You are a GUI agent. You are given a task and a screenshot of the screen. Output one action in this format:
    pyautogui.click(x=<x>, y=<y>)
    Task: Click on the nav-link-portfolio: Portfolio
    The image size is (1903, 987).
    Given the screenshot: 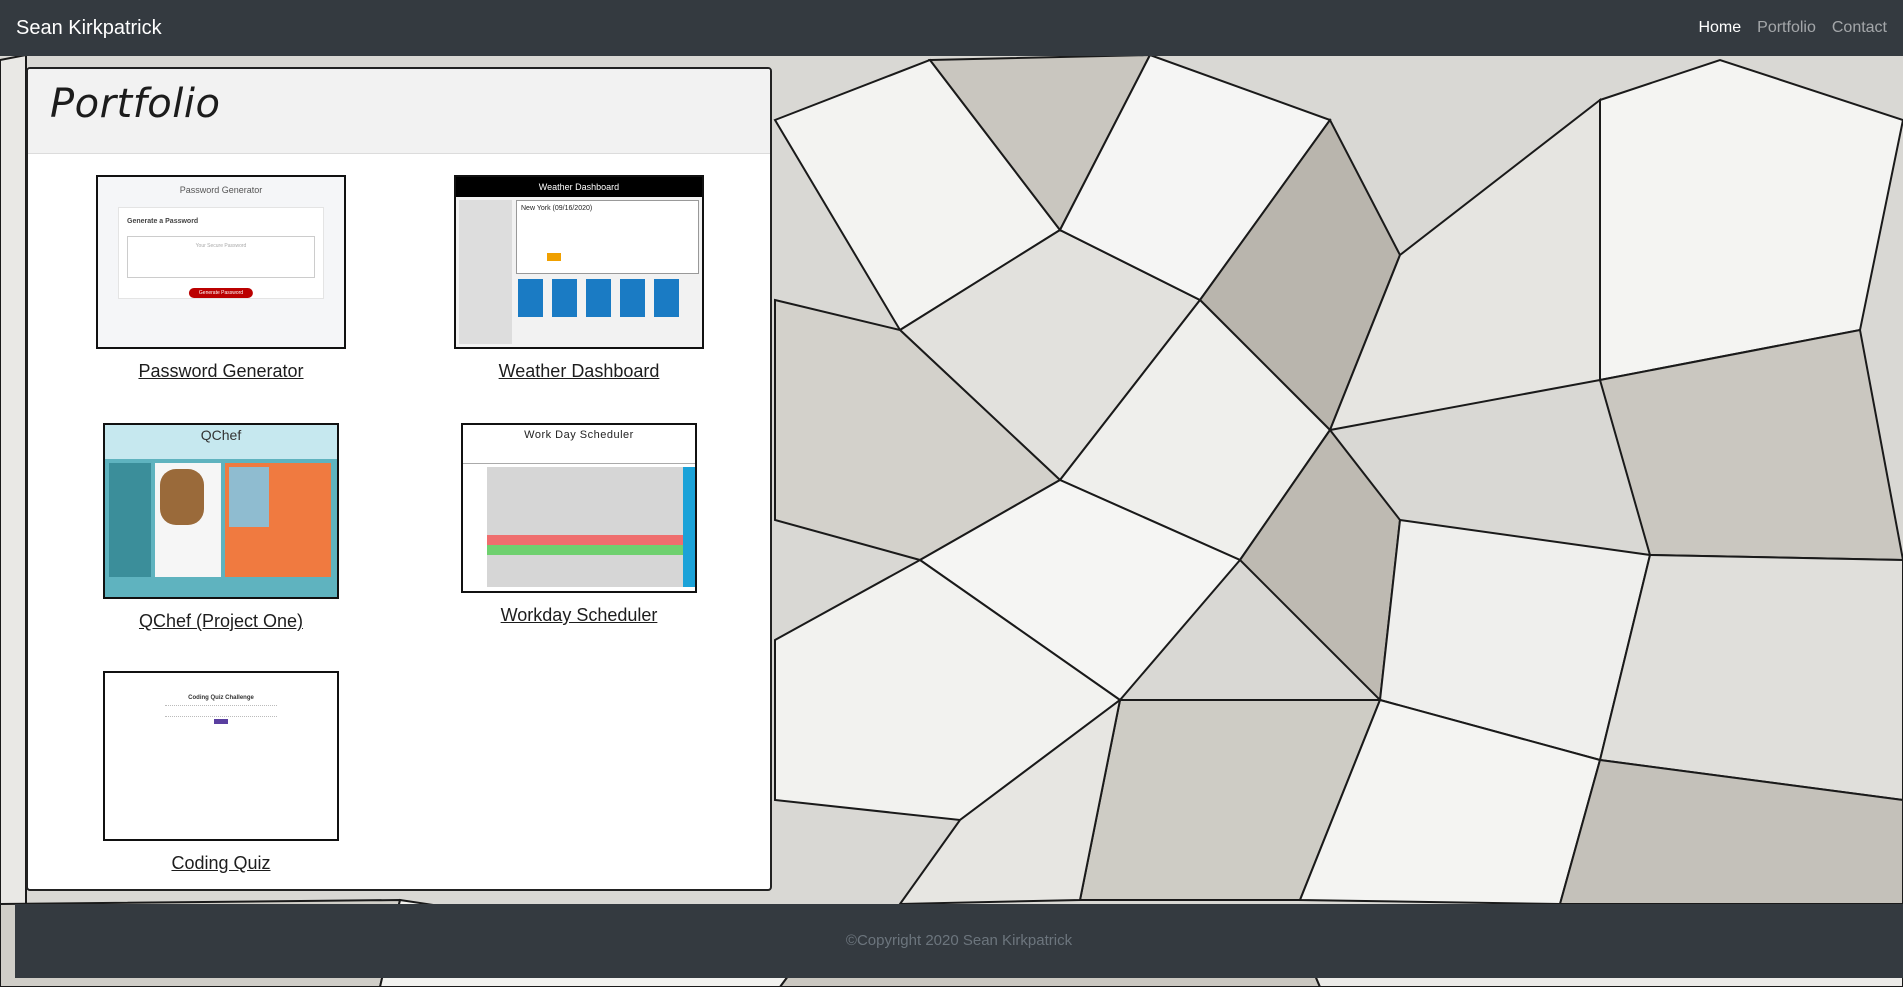 What is the action you would take?
    pyautogui.click(x=1786, y=28)
    